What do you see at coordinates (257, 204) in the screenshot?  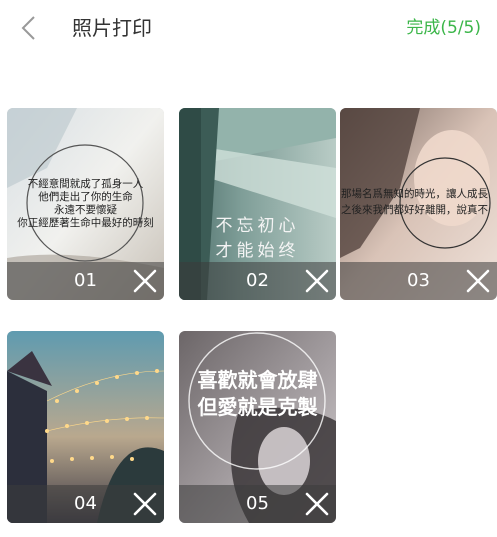 I see `photo-tile: 不忘初心 才能始终 02` at bounding box center [257, 204].